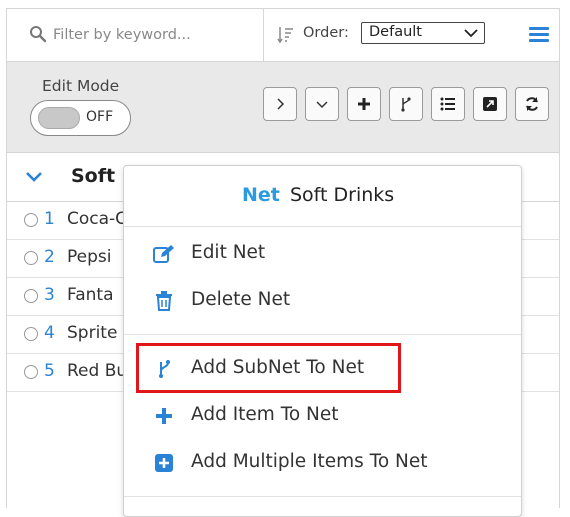 This screenshot has height=517, width=570. I want to click on search-box, so click(135, 35).